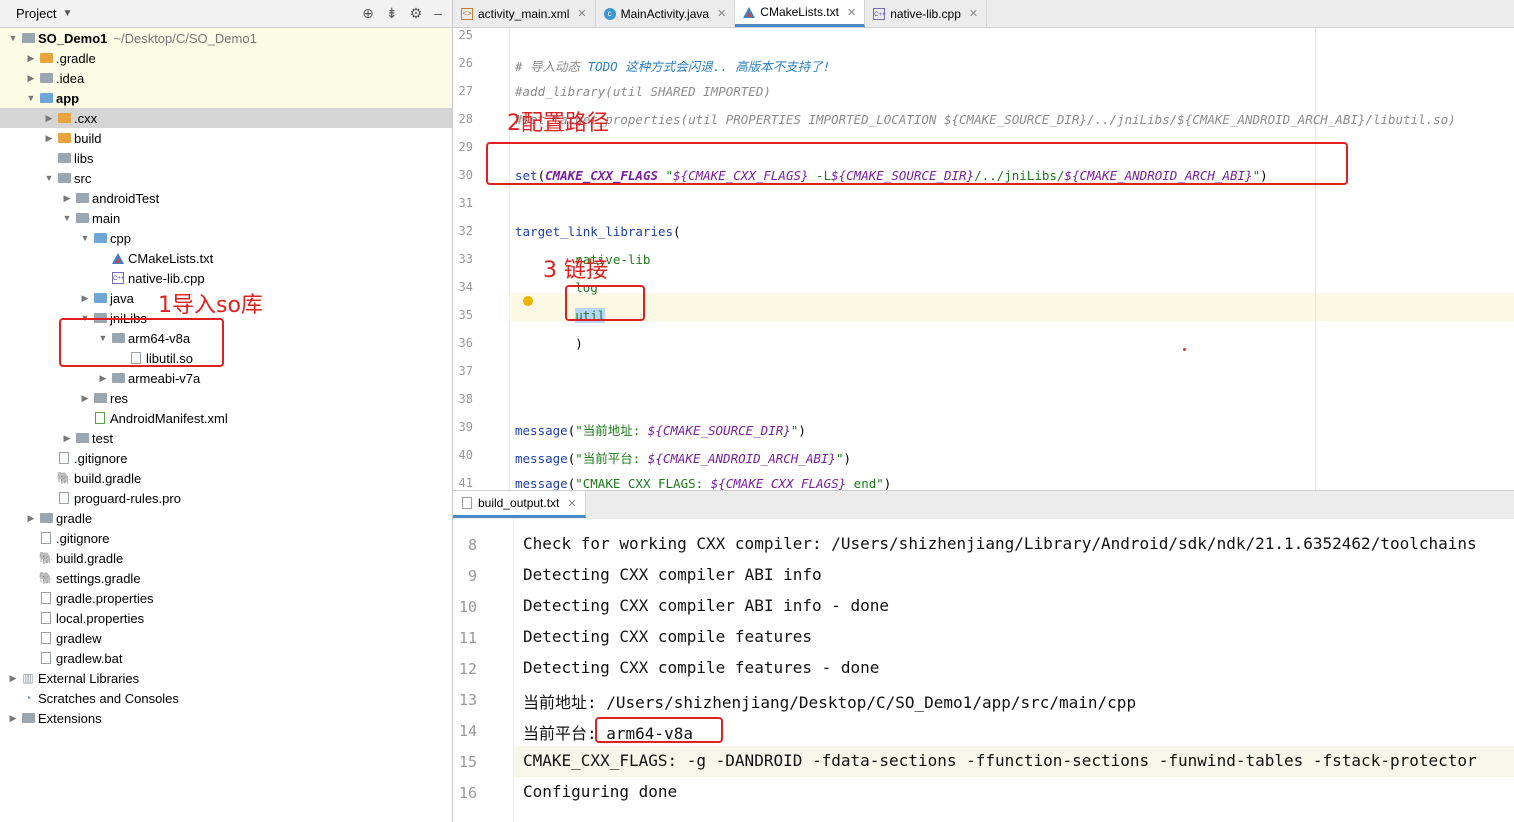 This screenshot has width=1514, height=822. Describe the element at coordinates (226, 198) in the screenshot. I see `tree-item-androidtest: ▶ androidTest` at that location.